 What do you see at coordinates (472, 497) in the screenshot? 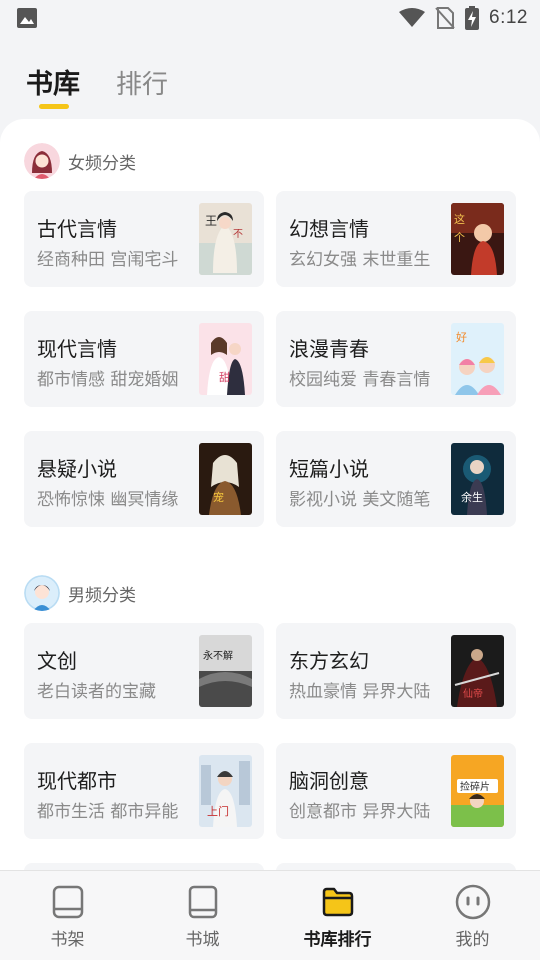
I see `svg-text: 余生` at bounding box center [472, 497].